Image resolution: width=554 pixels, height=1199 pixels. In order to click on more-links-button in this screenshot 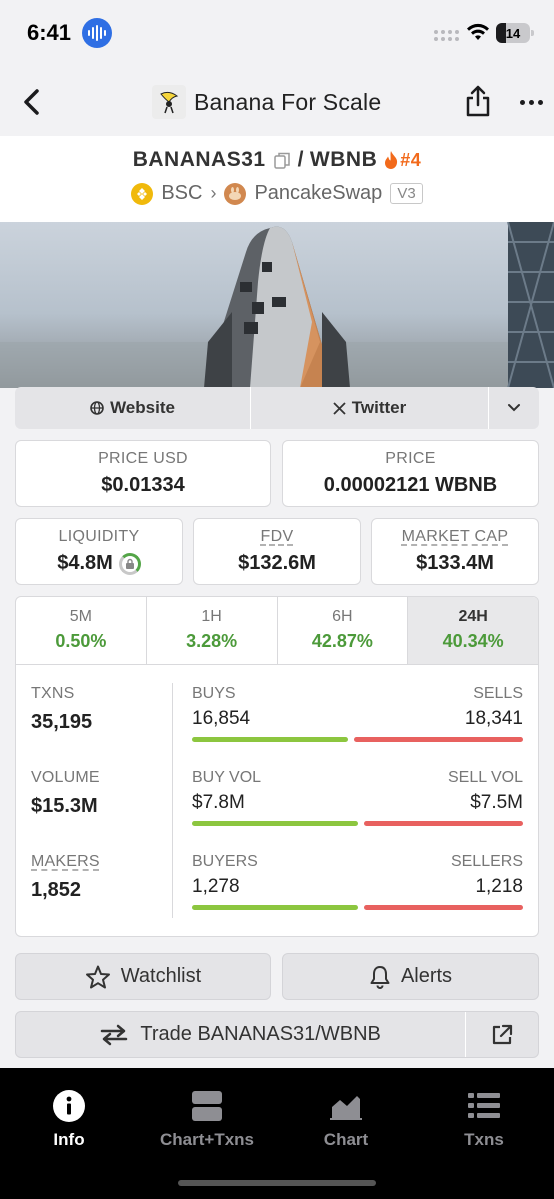, I will do `click(514, 408)`.